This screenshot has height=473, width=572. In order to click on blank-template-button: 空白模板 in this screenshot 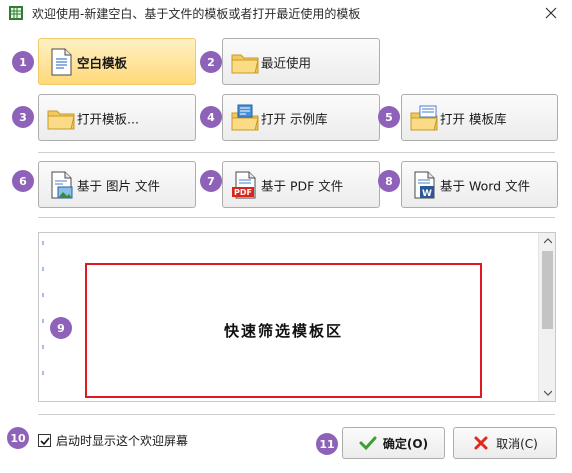, I will do `click(117, 61)`.